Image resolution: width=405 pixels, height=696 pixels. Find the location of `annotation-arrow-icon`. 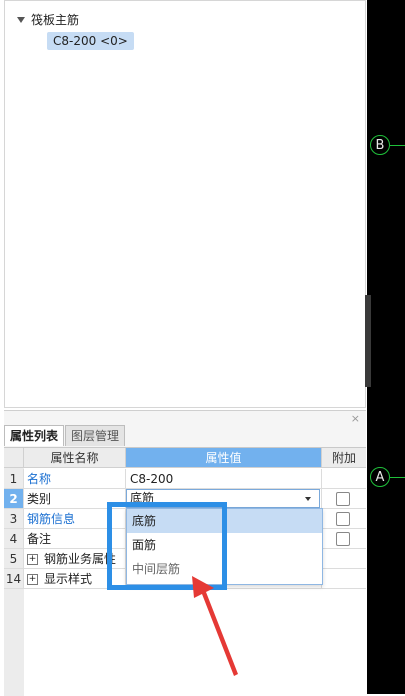

annotation-arrow-icon is located at coordinates (215, 626).